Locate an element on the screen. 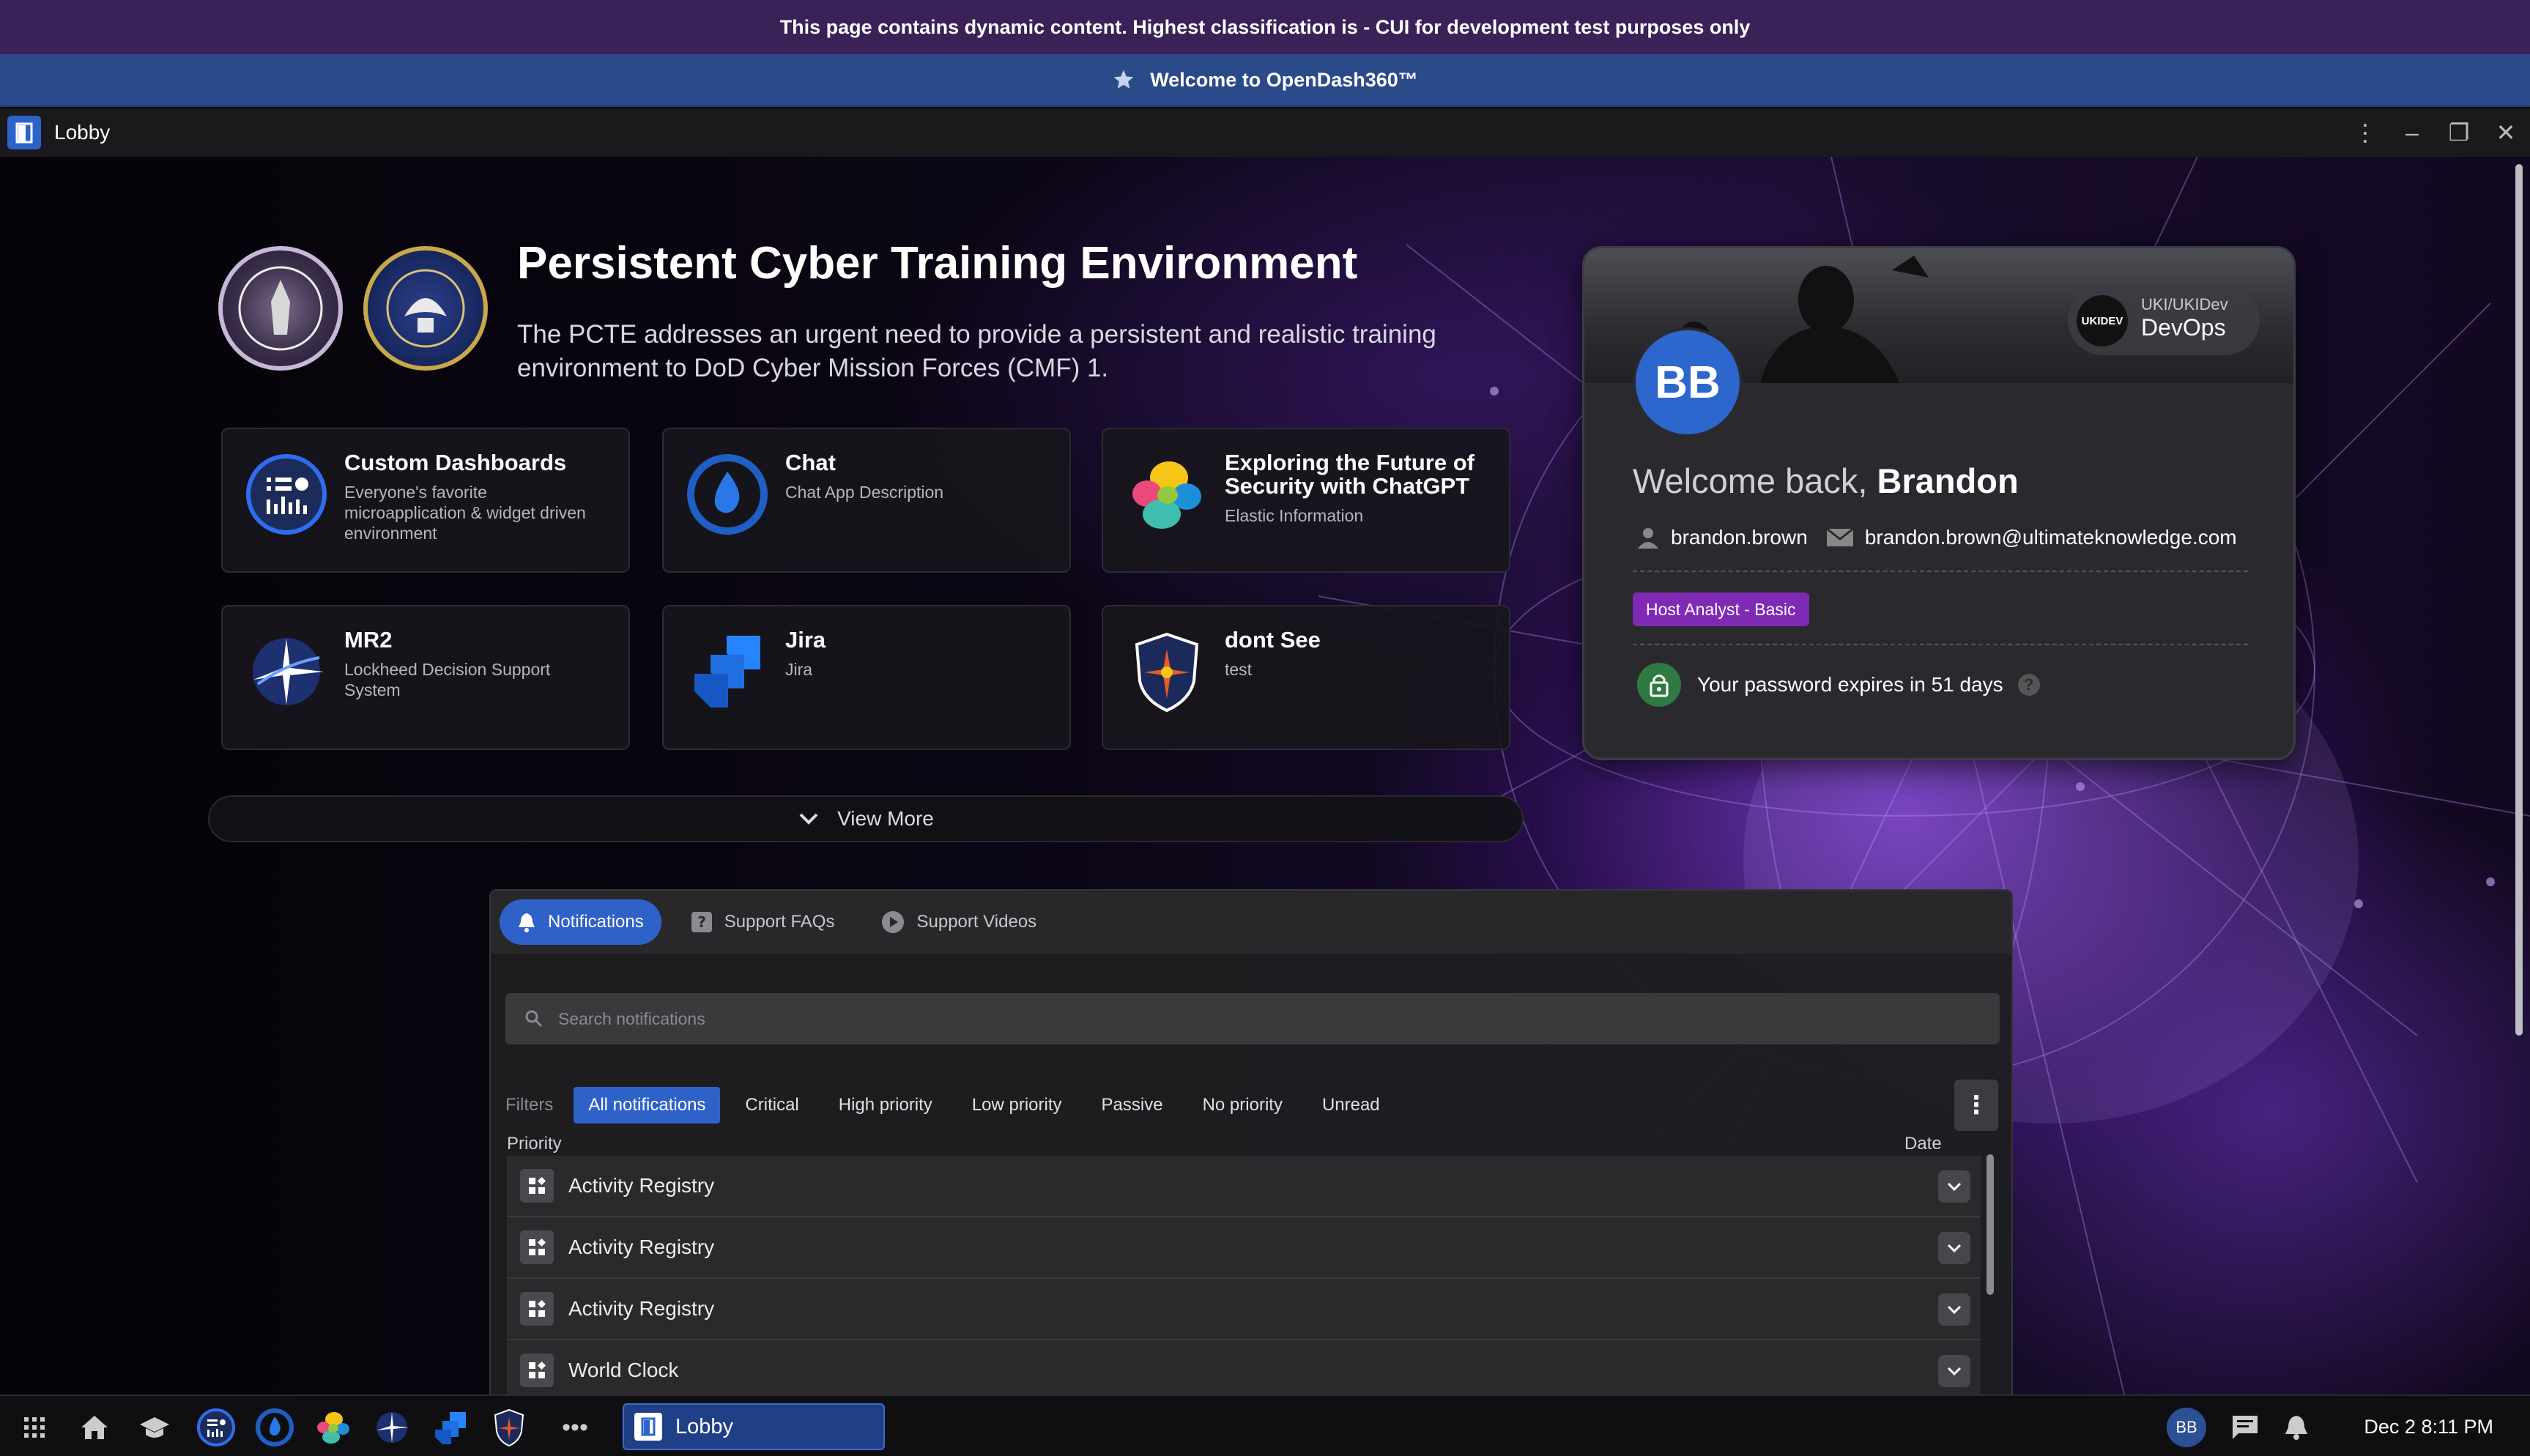 Image resolution: width=2530 pixels, height=1456 pixels. close-icon: ✕ is located at coordinates (2505, 132).